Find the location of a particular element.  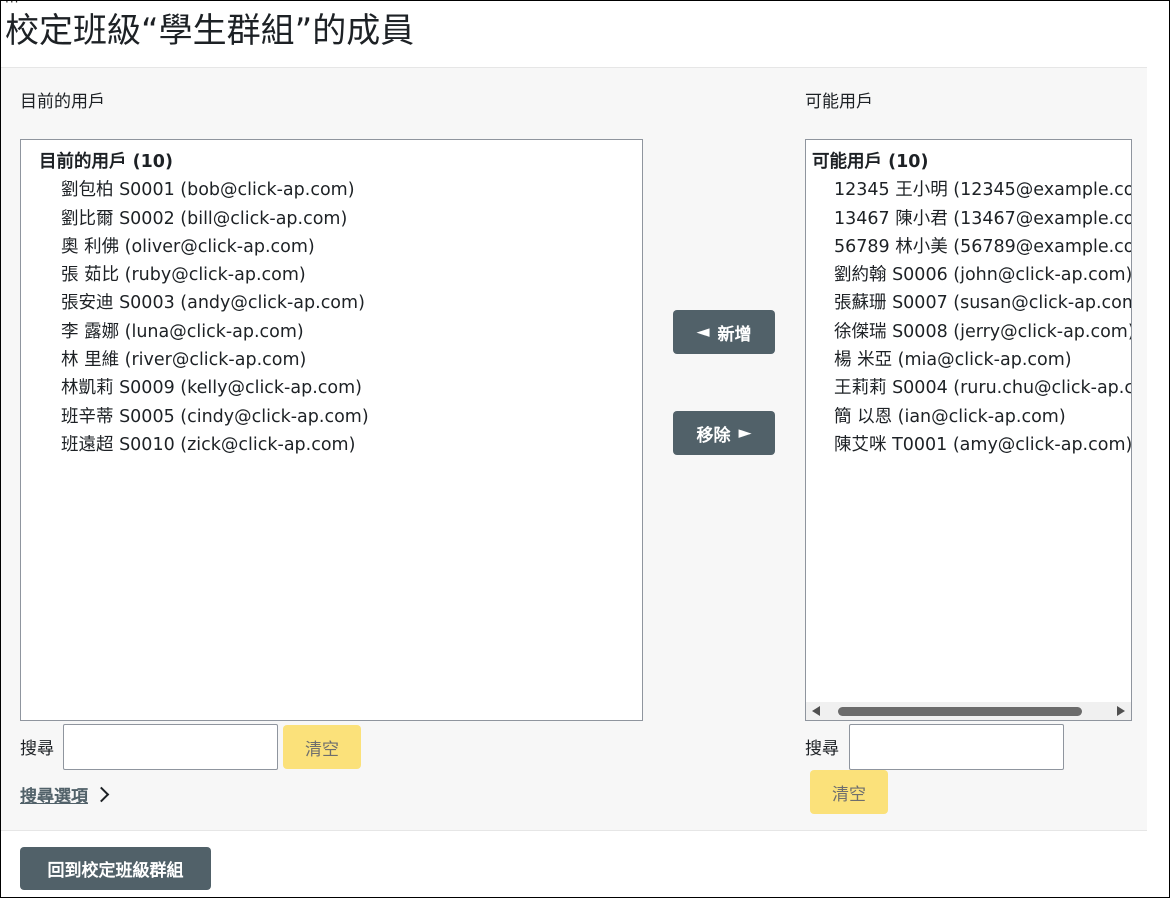

user-option: 56789 林小美 (56789@example.com) is located at coordinates (968, 247).